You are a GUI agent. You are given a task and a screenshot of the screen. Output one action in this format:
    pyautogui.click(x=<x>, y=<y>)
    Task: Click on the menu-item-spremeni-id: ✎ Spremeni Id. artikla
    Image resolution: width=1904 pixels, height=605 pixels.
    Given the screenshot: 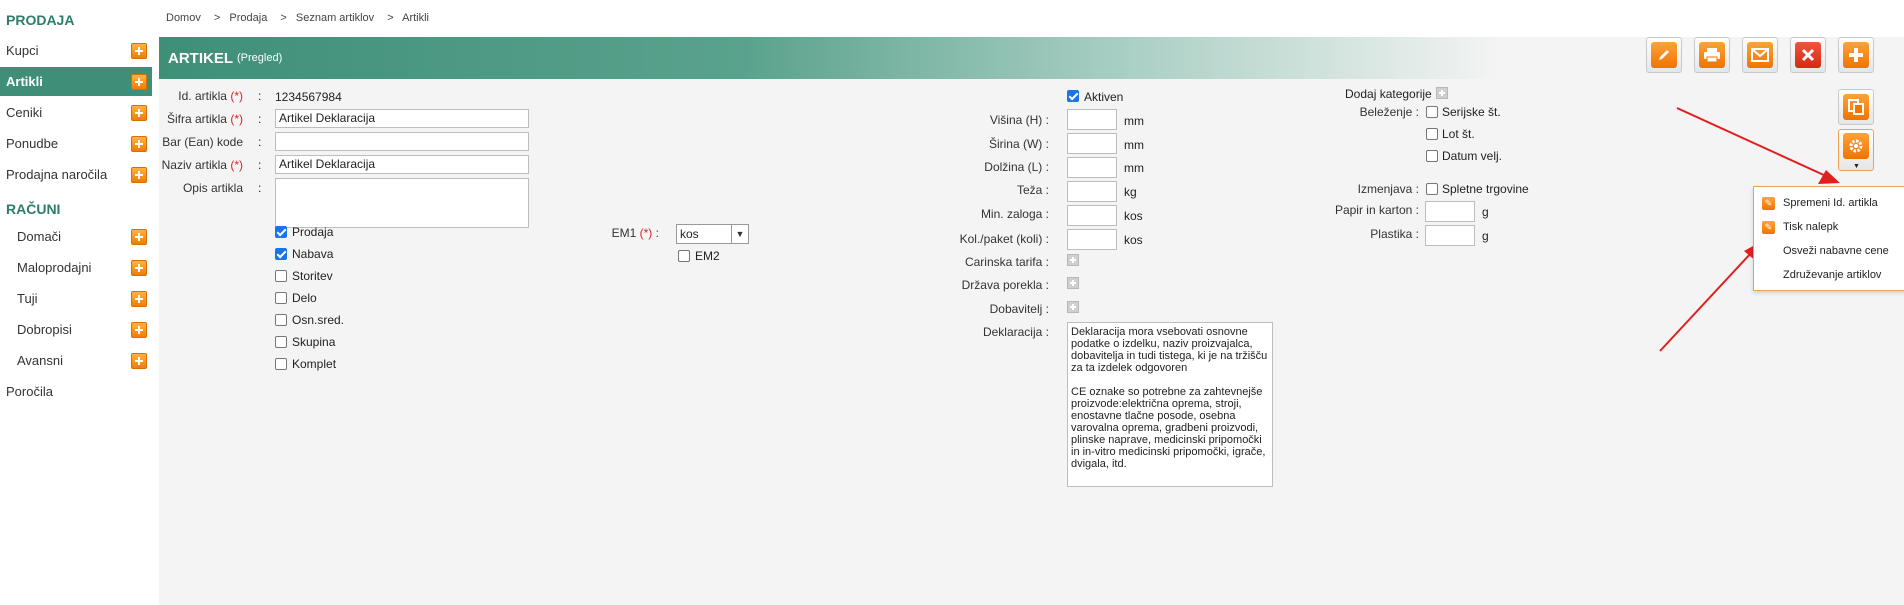 What is the action you would take?
    pyautogui.click(x=1829, y=203)
    